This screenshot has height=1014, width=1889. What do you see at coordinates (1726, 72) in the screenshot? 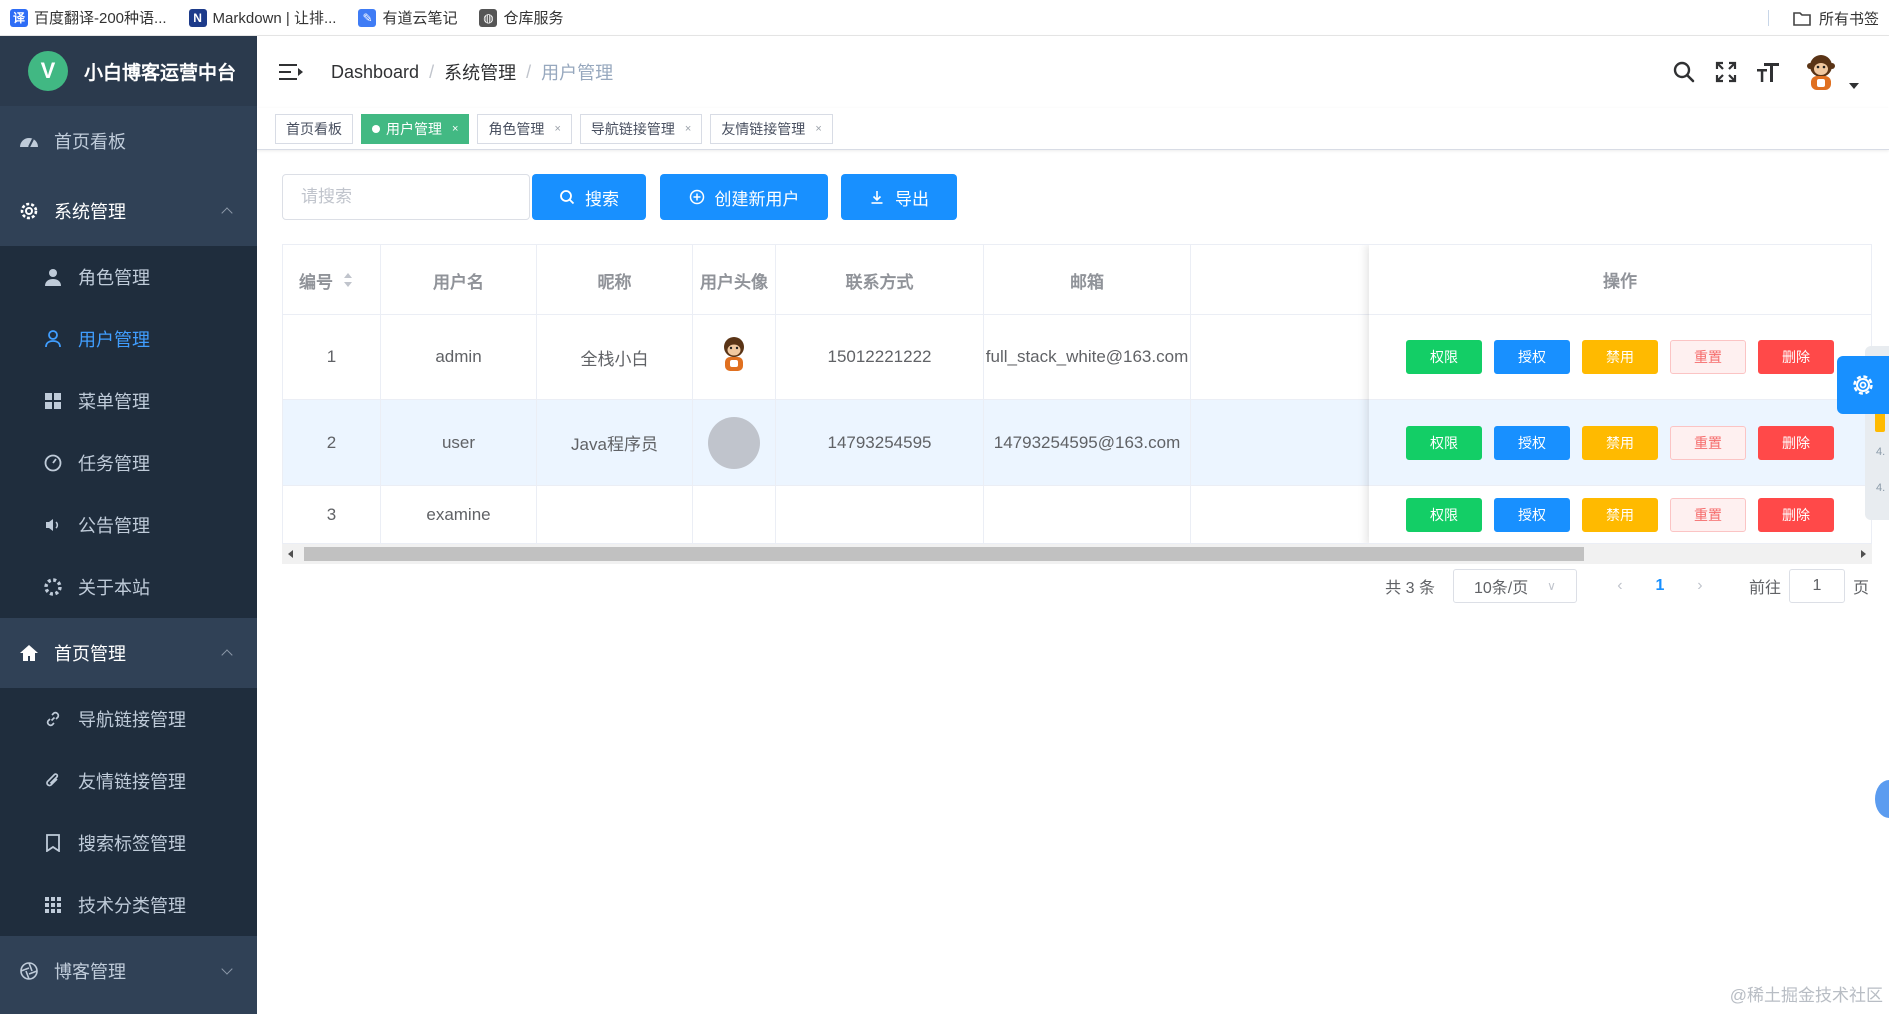
I see `fullscreen-icon` at bounding box center [1726, 72].